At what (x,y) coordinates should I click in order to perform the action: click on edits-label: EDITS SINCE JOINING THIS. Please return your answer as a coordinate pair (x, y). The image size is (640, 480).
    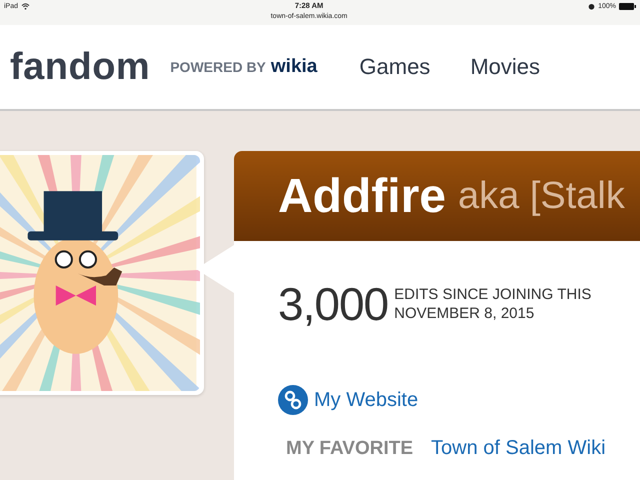
    Looking at the image, I should click on (493, 294).